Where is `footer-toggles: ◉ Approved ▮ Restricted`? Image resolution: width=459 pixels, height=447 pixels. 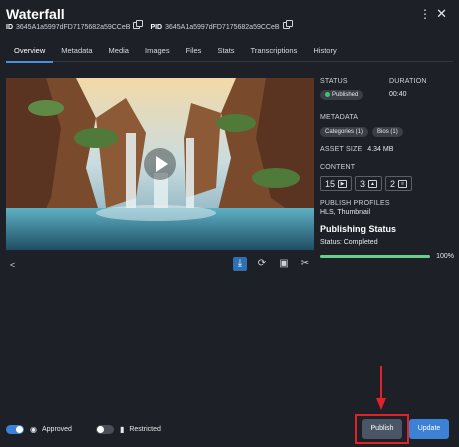 footer-toggles: ◉ Approved ▮ Restricted is located at coordinates (83, 429).